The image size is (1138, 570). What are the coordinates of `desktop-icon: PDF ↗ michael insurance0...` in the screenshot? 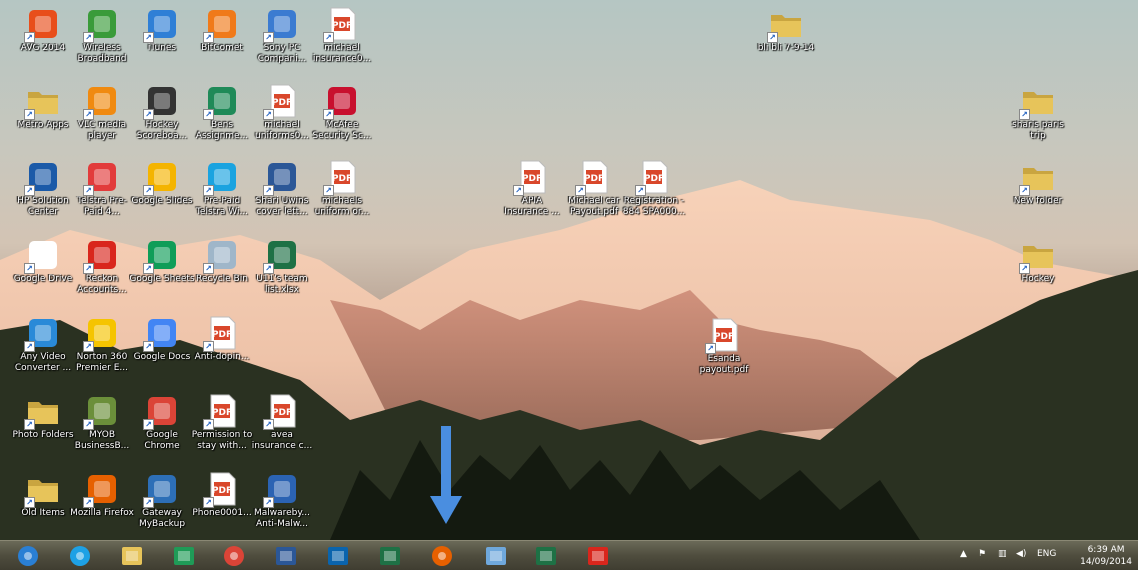 It's located at (342, 40).